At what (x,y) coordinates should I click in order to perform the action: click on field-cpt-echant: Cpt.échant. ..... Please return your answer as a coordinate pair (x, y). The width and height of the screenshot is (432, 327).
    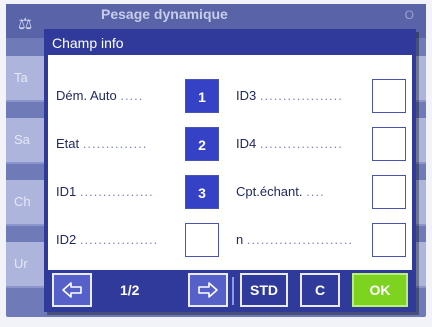
    Looking at the image, I should click on (303, 193).